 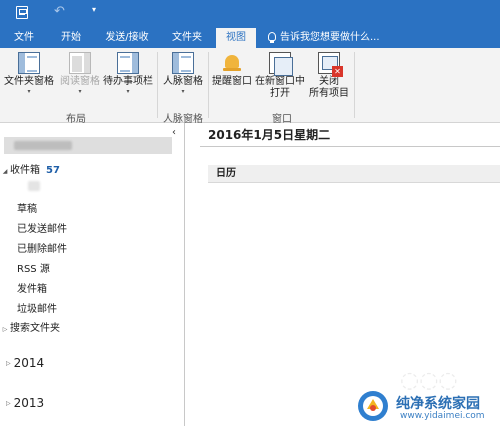 I want to click on close-all-label-2: 所有项目, so click(x=329, y=93).